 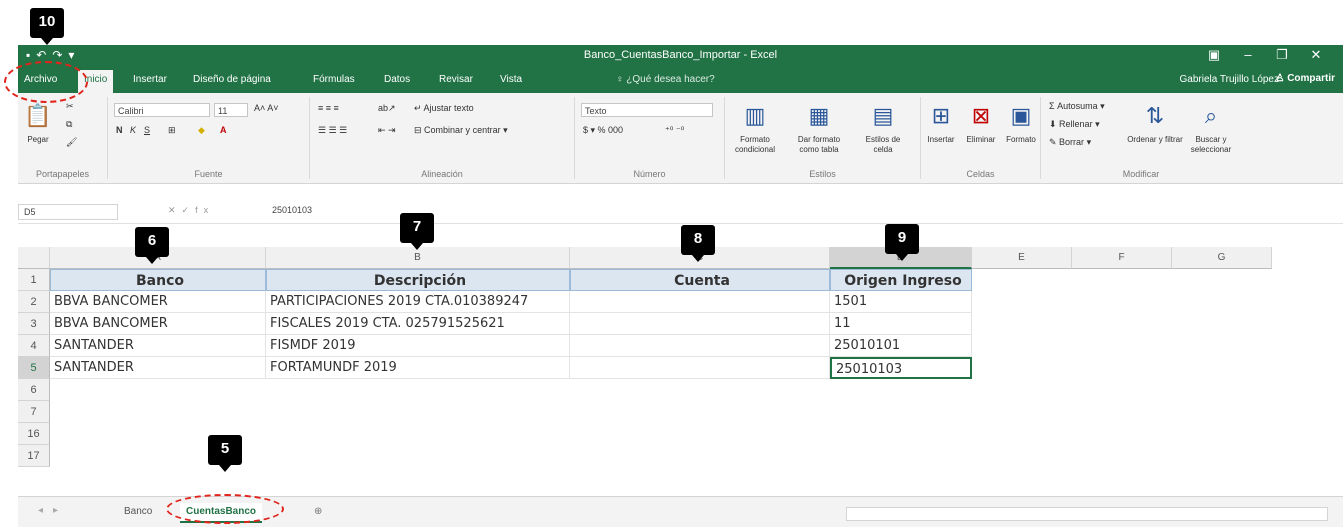 I want to click on tab-diseno-pagina: Diseño de página, so click(x=232, y=79).